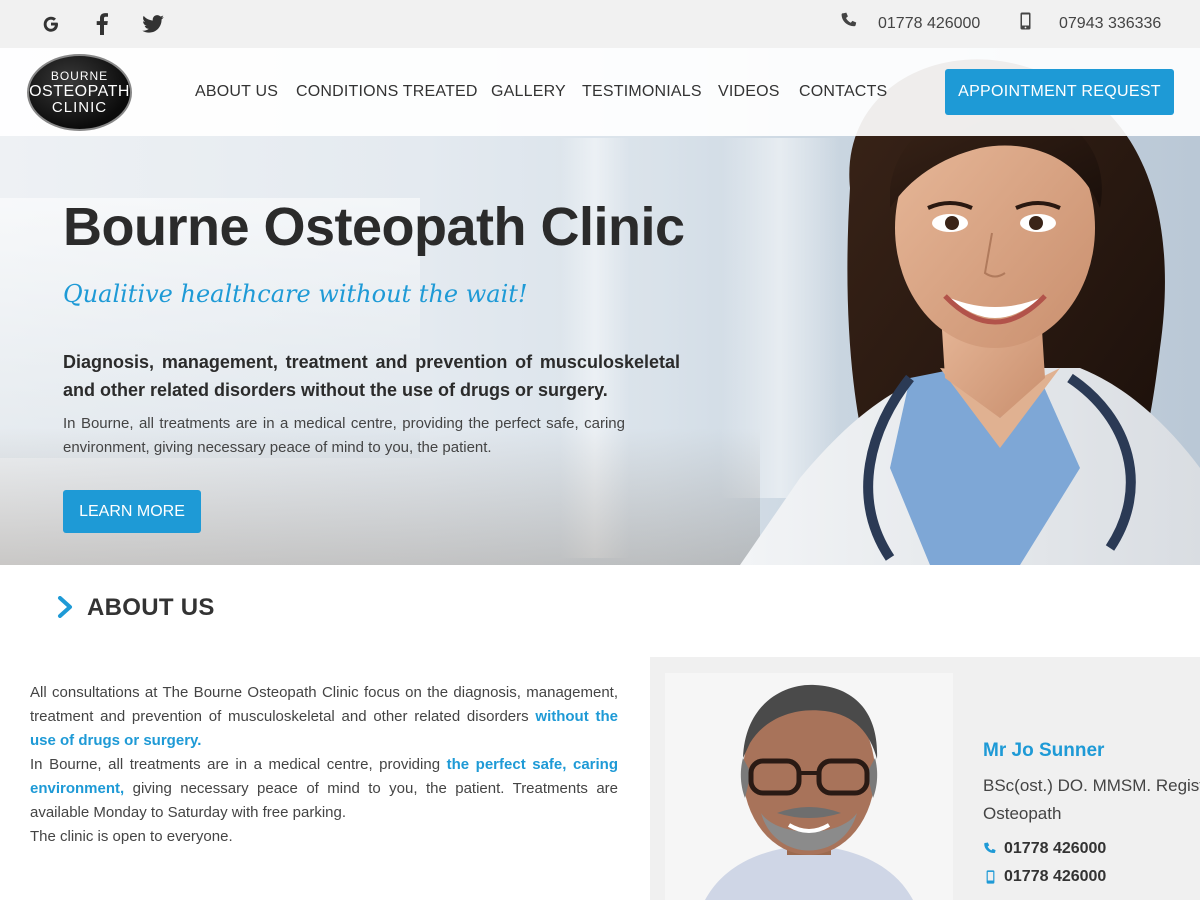 Image resolution: width=1200 pixels, height=900 pixels. I want to click on practitioner-phone: 01778 426000, so click(1044, 849).